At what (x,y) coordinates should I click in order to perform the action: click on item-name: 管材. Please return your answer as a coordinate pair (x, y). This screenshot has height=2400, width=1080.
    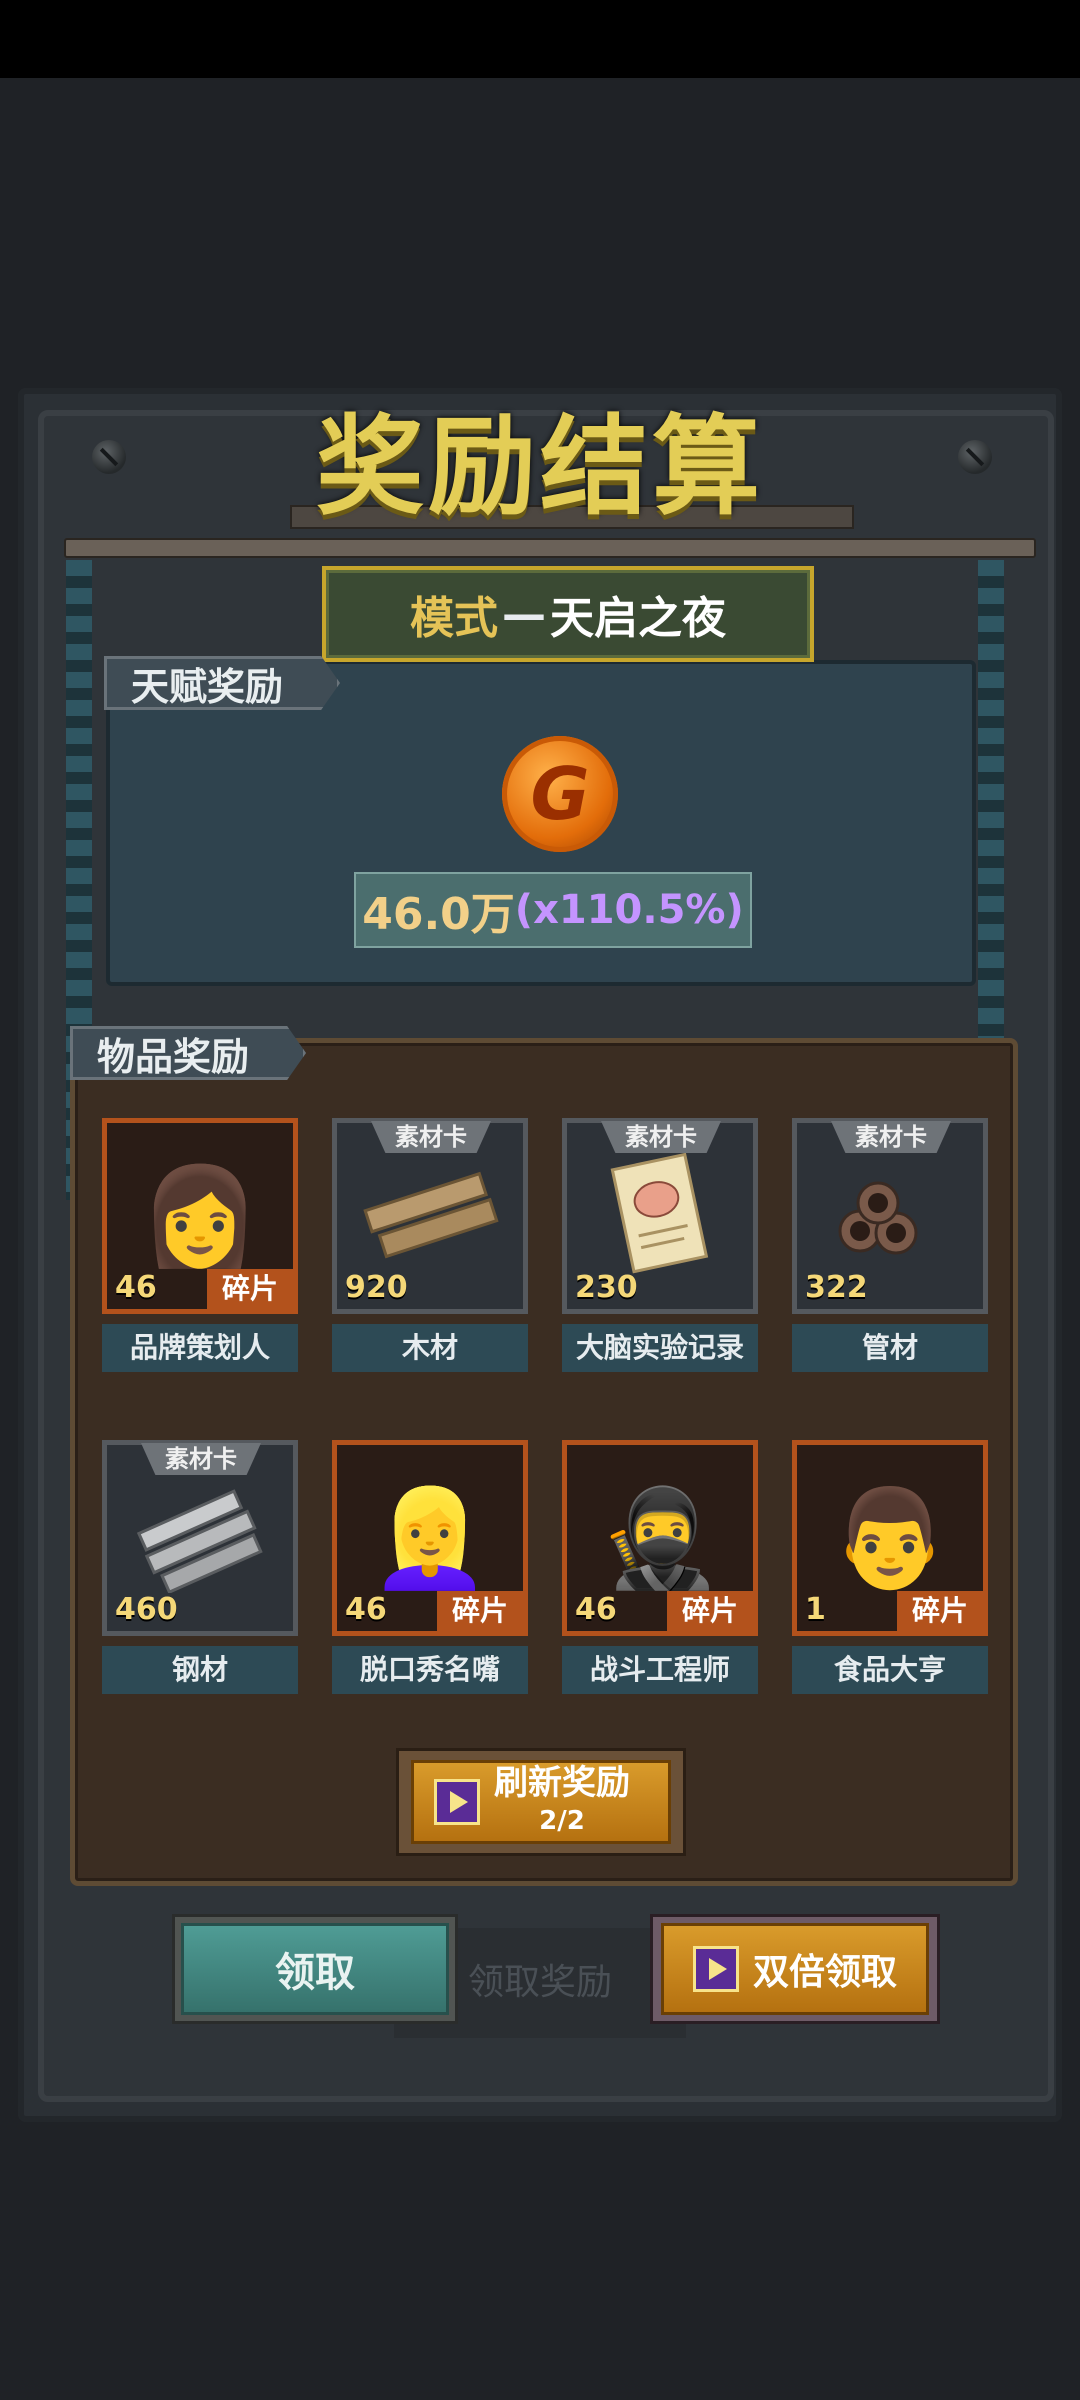
    Looking at the image, I should click on (890, 1348).